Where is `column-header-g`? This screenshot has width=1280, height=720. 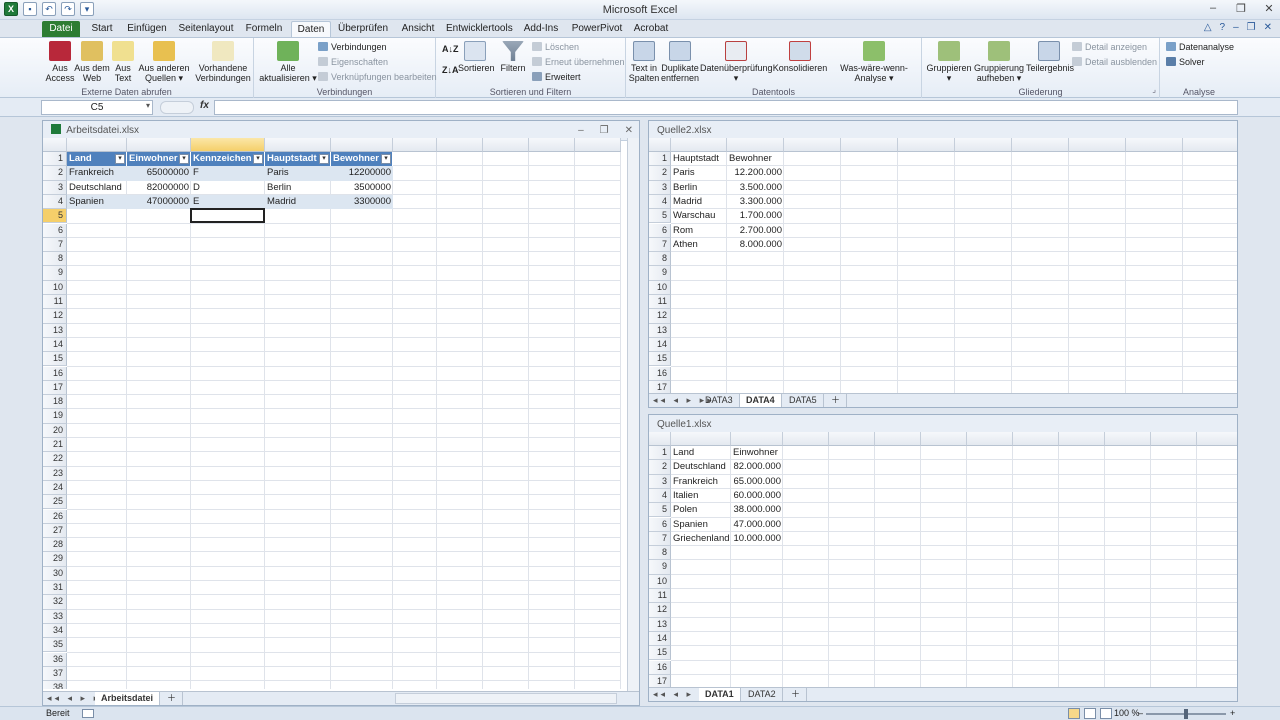
column-header-g is located at coordinates (460, 145).